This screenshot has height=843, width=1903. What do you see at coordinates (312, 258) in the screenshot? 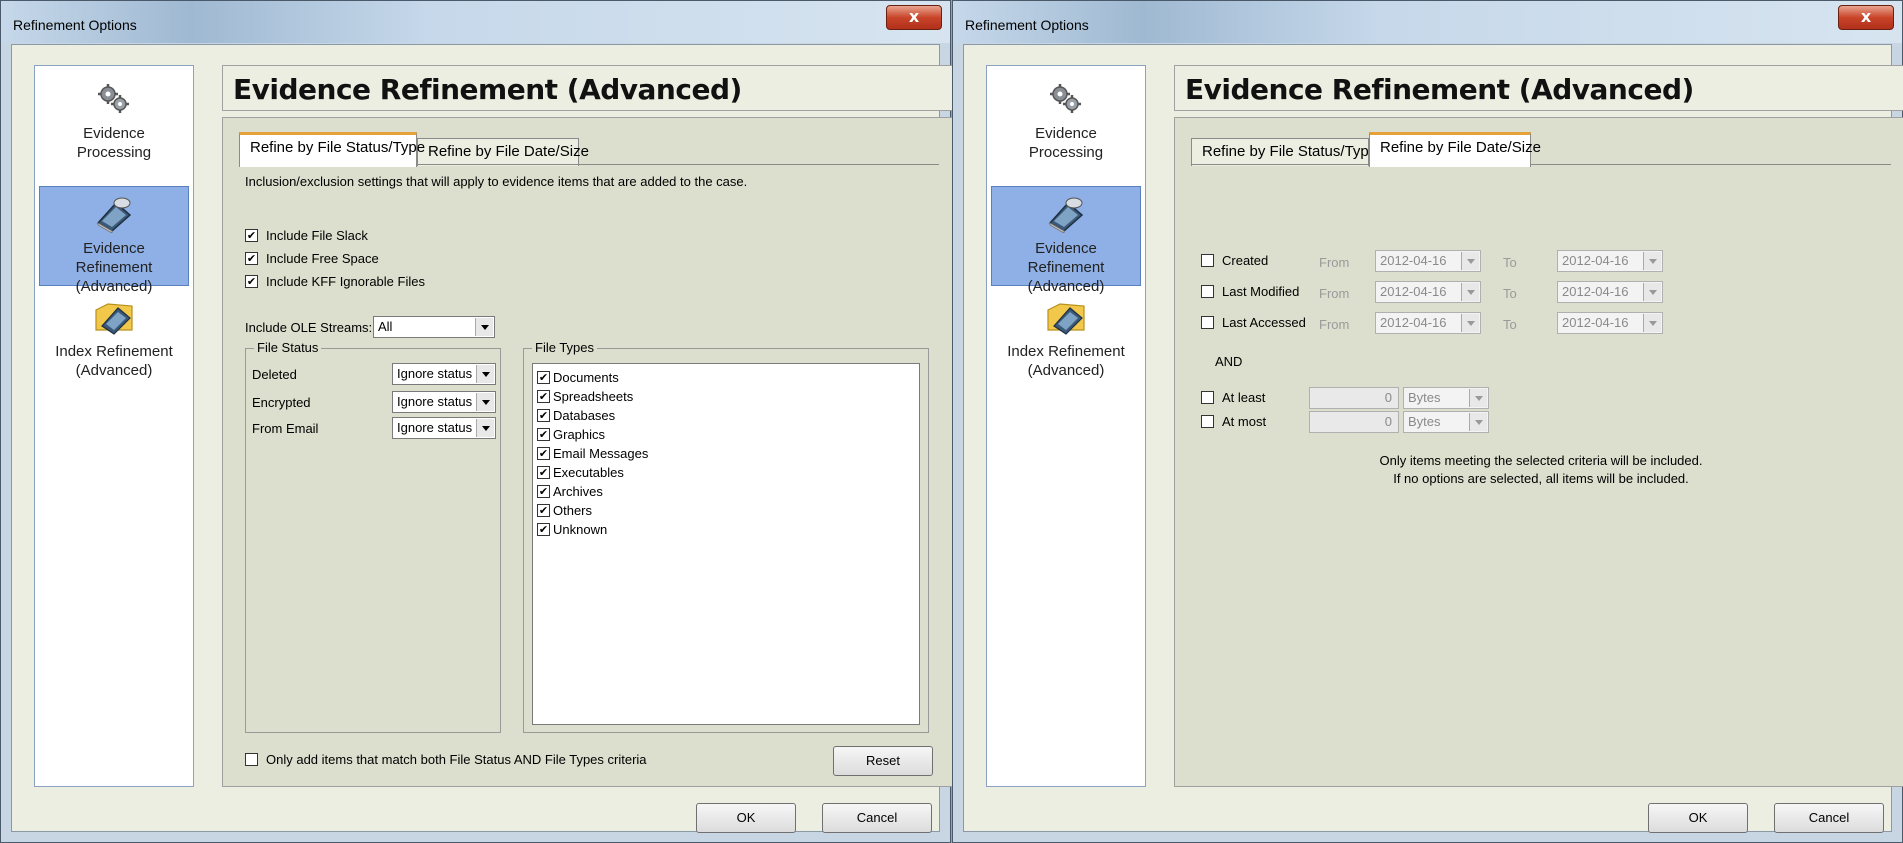
I see `include-free-space-checkbox: Include Free Space` at bounding box center [312, 258].